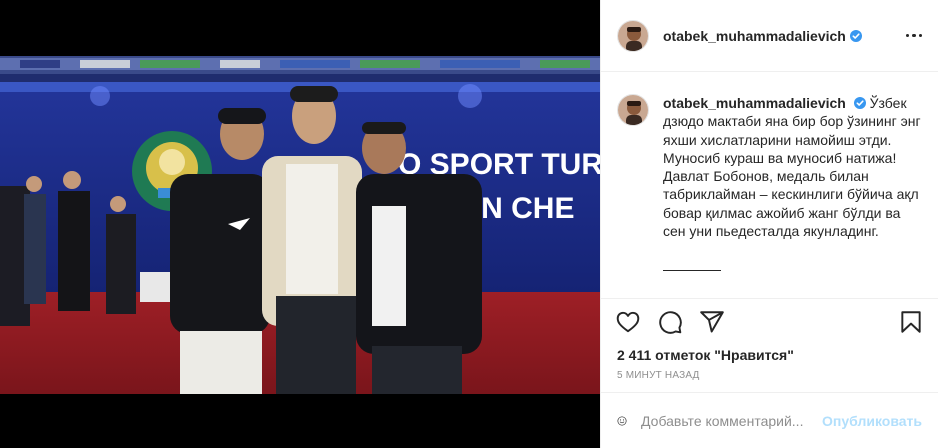 This screenshot has height=448, width=938. What do you see at coordinates (712, 322) in the screenshot?
I see `share-icon` at bounding box center [712, 322].